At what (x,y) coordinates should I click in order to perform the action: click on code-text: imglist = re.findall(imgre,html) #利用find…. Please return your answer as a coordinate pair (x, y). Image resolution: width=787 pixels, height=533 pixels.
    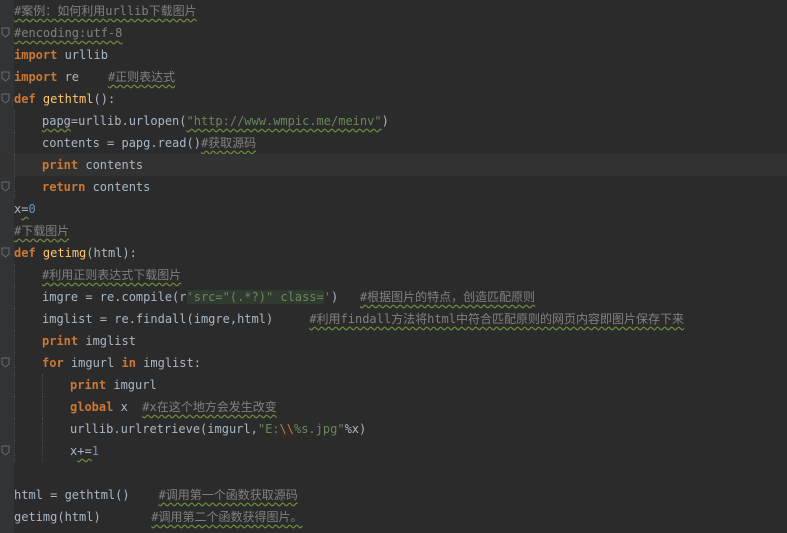
    Looking at the image, I should click on (363, 319).